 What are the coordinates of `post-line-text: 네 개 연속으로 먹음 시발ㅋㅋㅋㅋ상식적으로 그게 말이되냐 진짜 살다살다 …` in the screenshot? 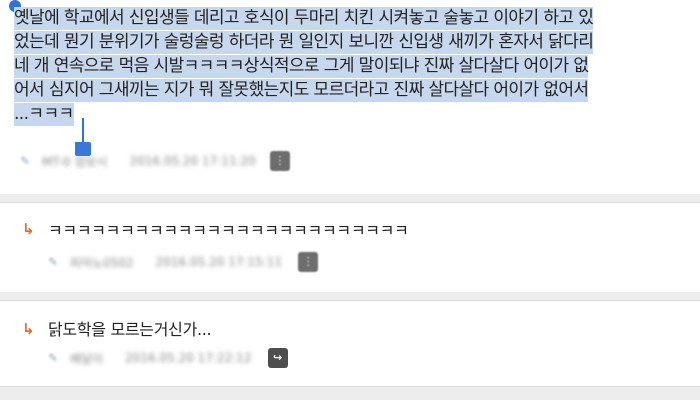 It's located at (301, 66).